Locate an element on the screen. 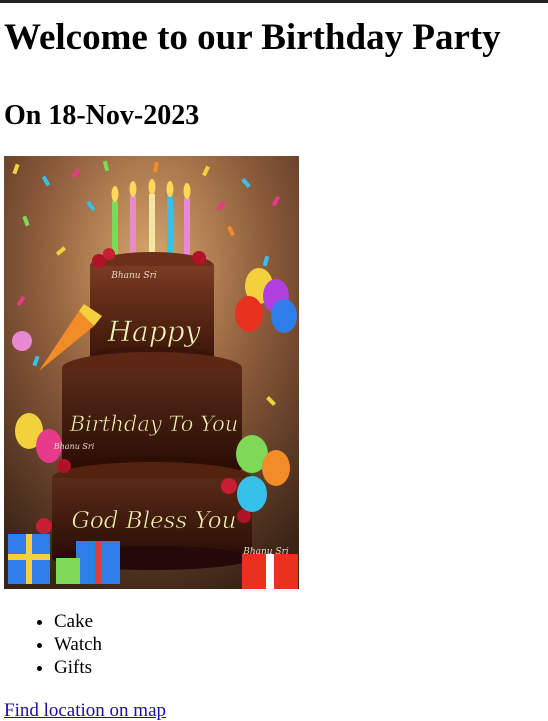 This screenshot has height=721, width=548. watermark-top: Bhanu Sri is located at coordinates (133, 276).